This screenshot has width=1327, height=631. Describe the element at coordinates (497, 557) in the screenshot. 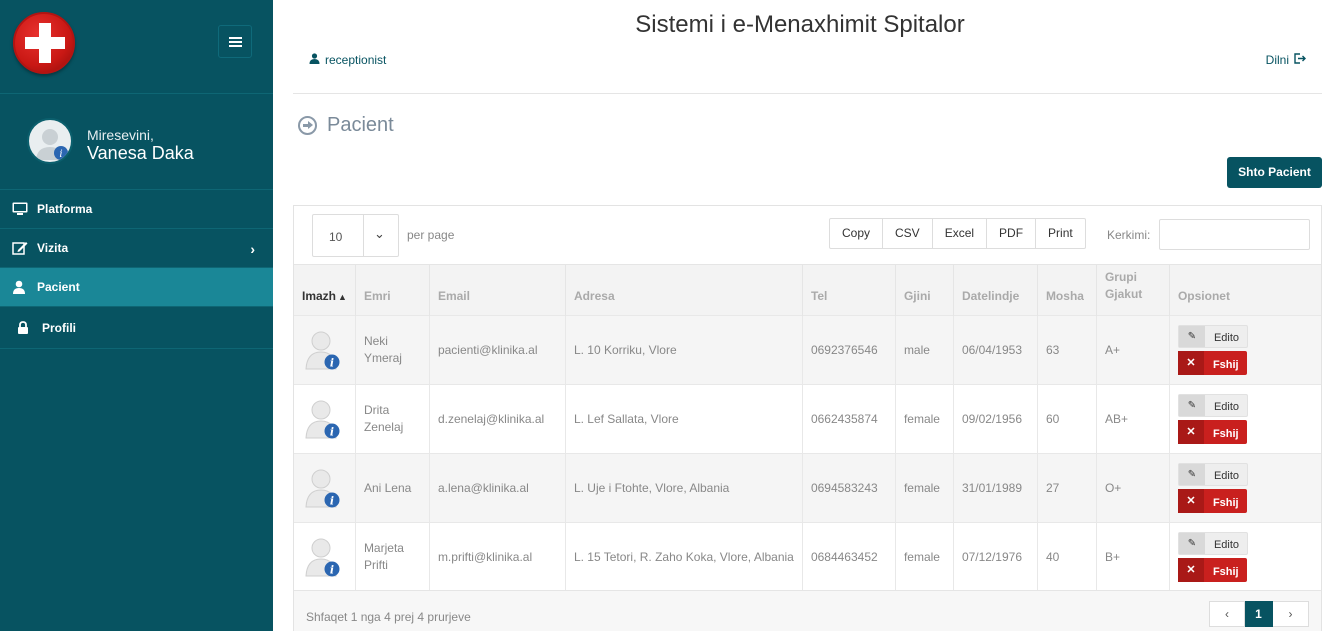

I see `patient-email: m.prifti@klinika.al` at that location.